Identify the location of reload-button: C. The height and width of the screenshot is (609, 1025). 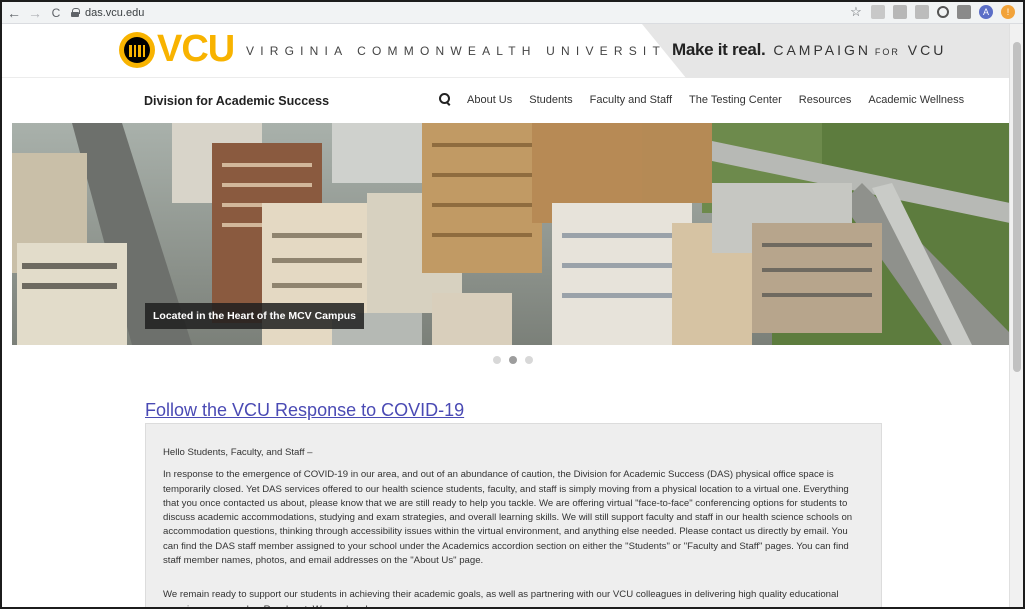
(56, 13).